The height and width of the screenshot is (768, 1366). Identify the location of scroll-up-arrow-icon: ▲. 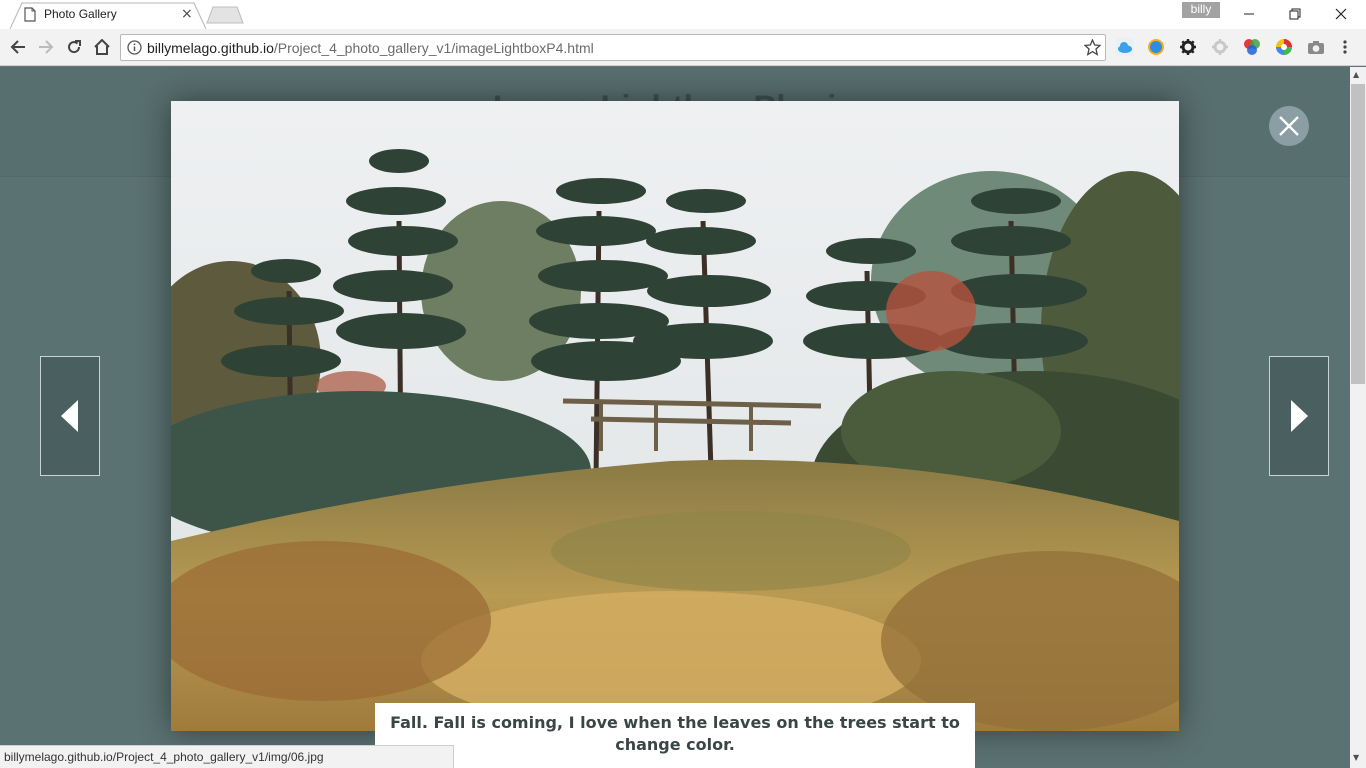
(1356, 74).